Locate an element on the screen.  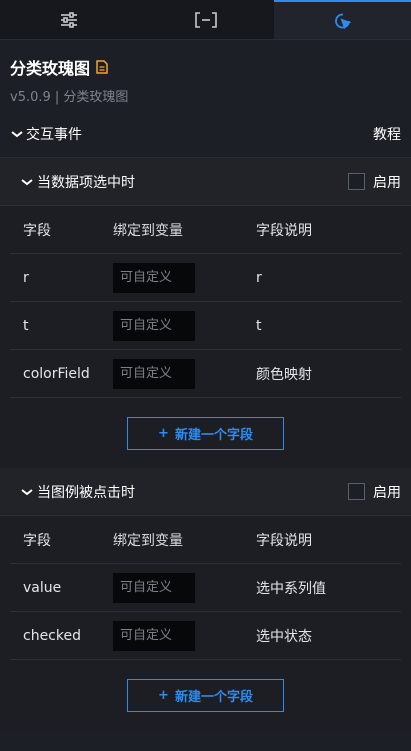
bracket-icon is located at coordinates (205, 19).